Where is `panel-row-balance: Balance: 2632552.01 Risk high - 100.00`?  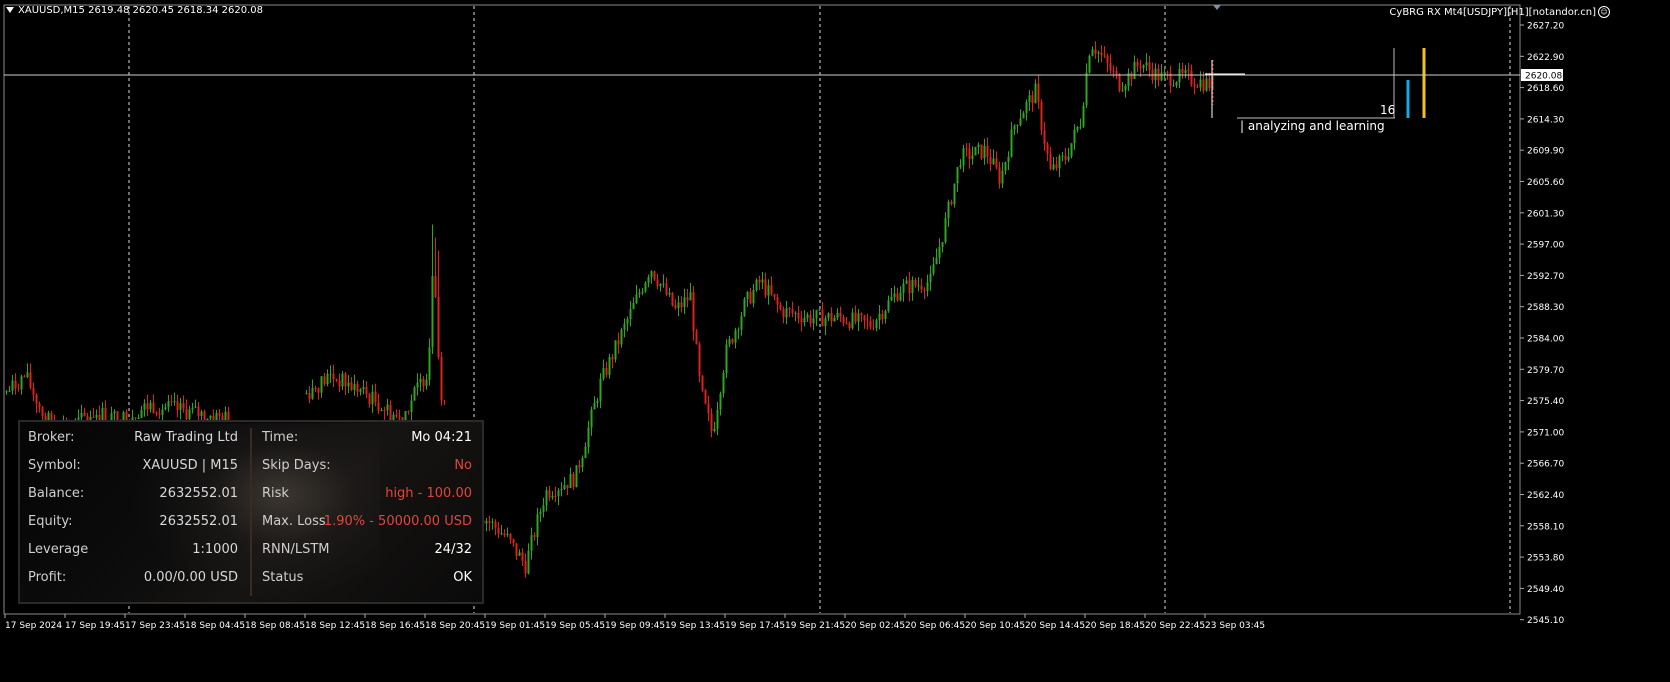
panel-row-balance: Balance: 2632552.01 Risk high - 100.00 is located at coordinates (251, 494).